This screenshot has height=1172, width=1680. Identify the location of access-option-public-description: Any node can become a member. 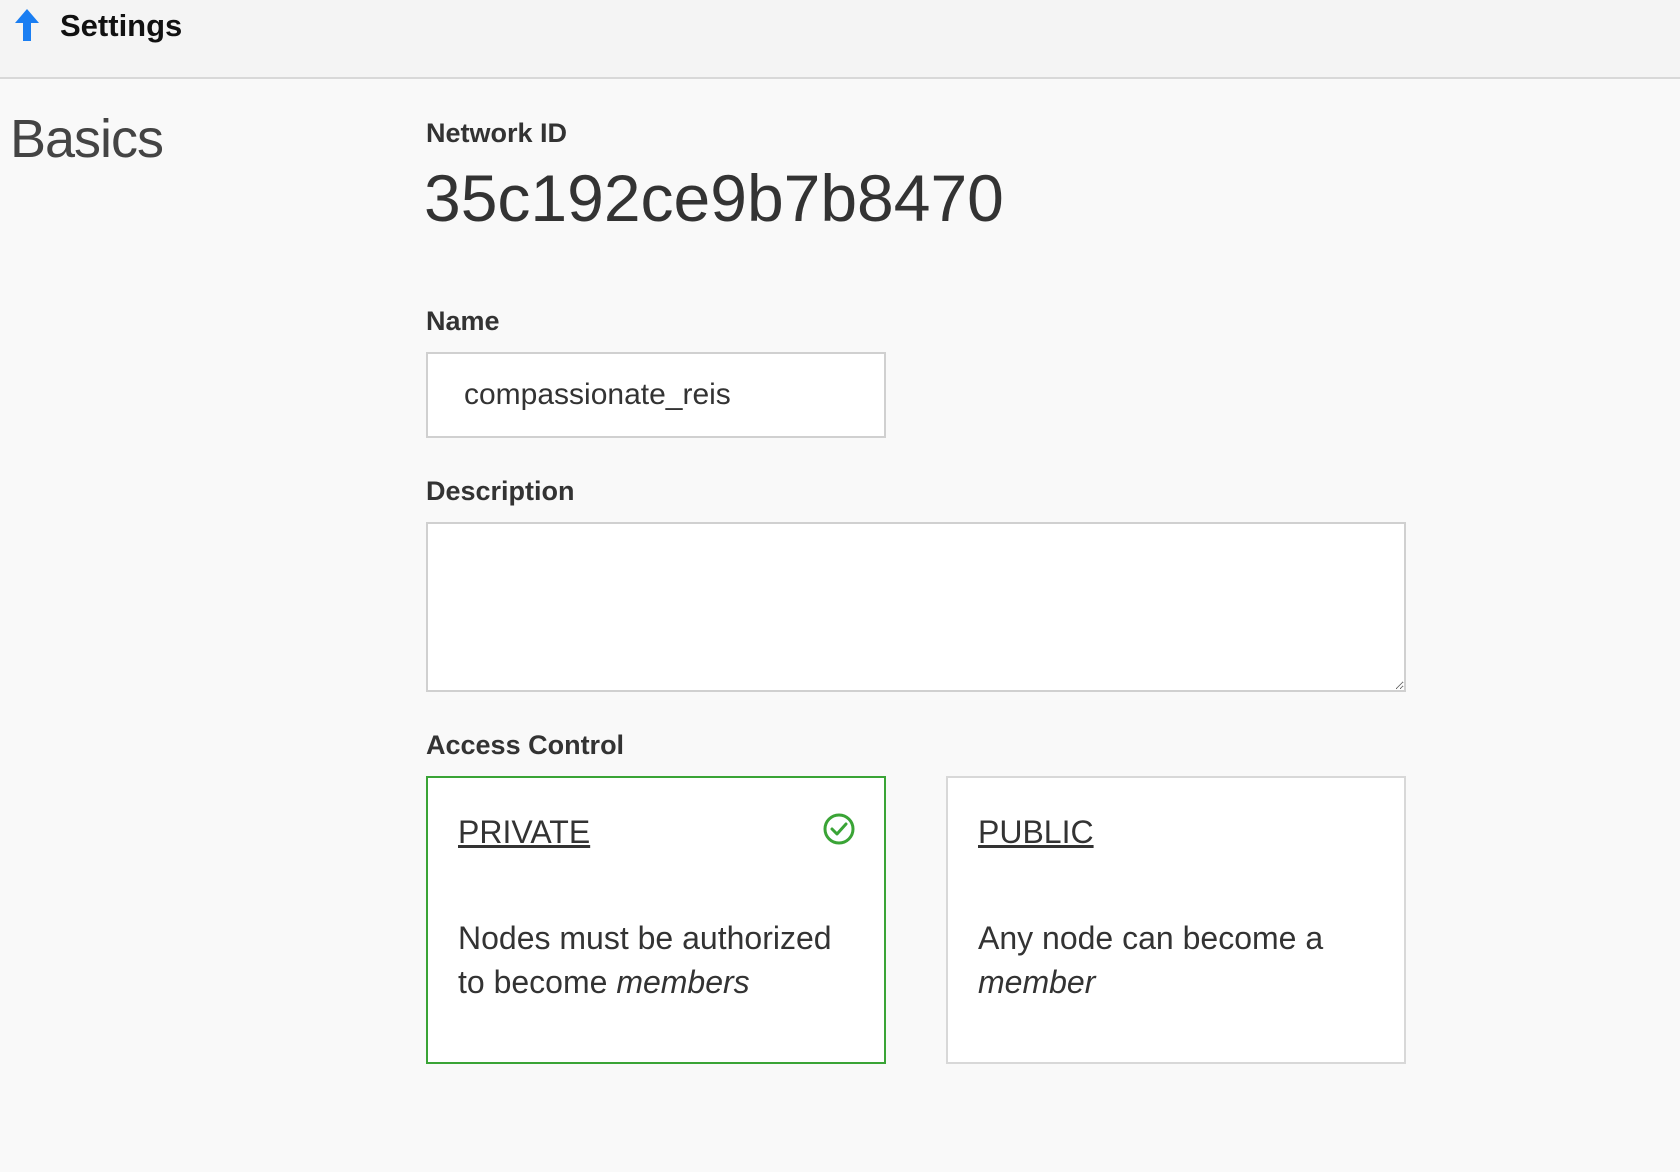
(1151, 960).